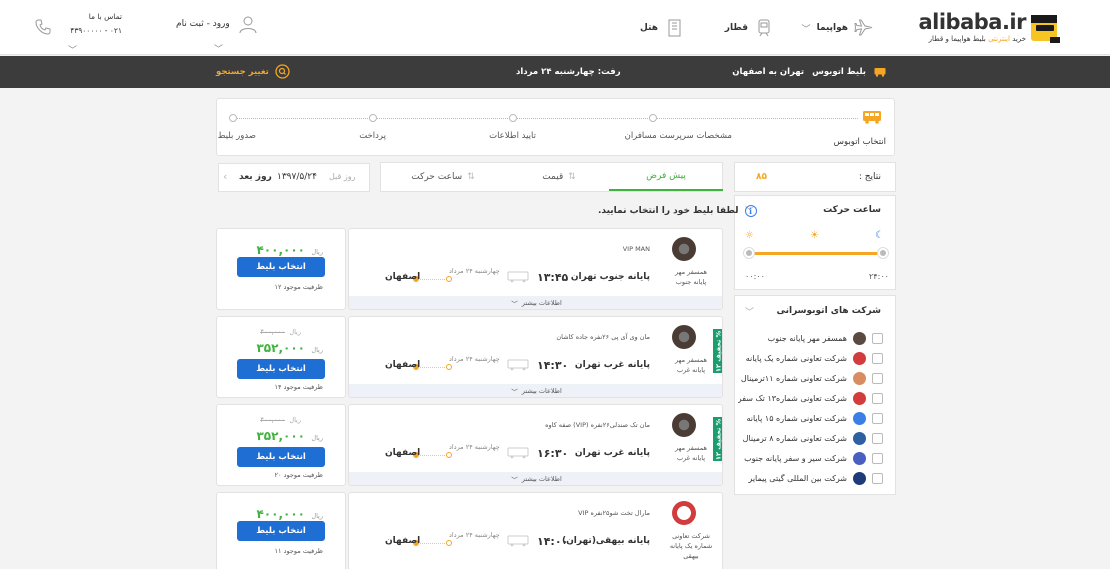 The width and height of the screenshot is (1110, 569). Describe the element at coordinates (298, 387) in the screenshot. I see `seat-capacity: ظرفیت موجود ۱۴` at that location.